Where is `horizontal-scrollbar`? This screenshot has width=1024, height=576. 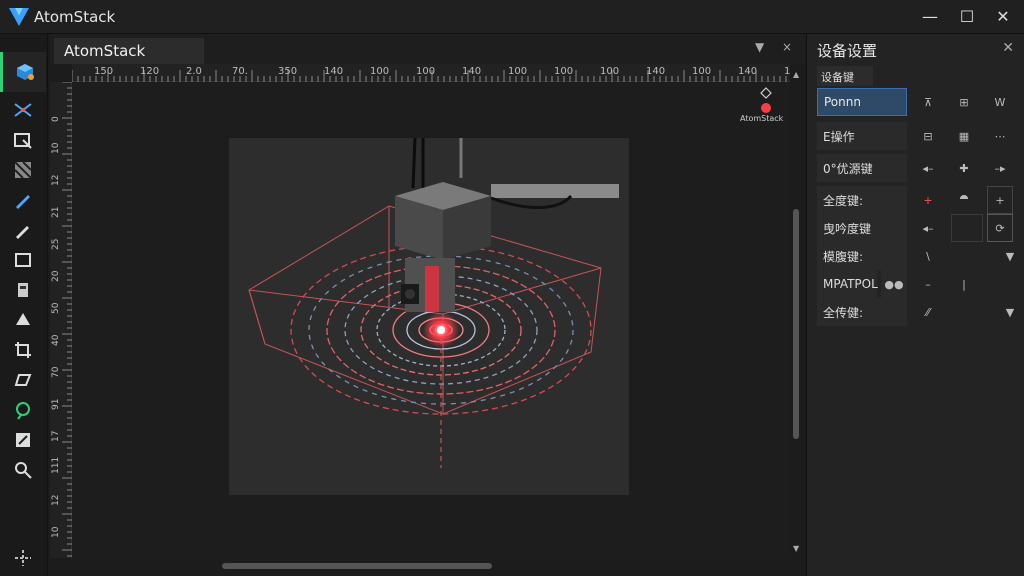
horizontal-scrollbar is located at coordinates (431, 567).